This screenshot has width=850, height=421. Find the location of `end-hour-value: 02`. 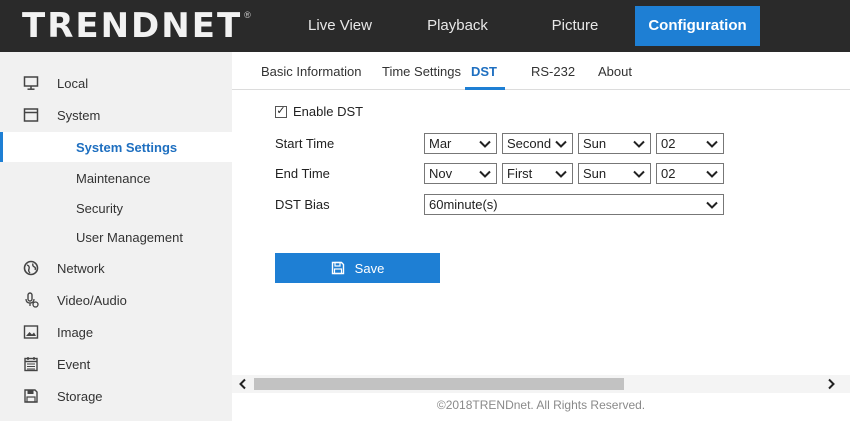

end-hour-value: 02 is located at coordinates (668, 173).